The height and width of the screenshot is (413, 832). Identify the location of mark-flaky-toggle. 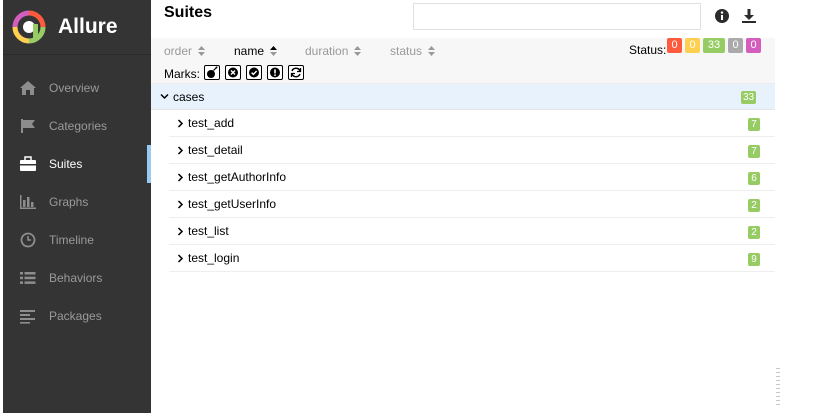
(212, 72).